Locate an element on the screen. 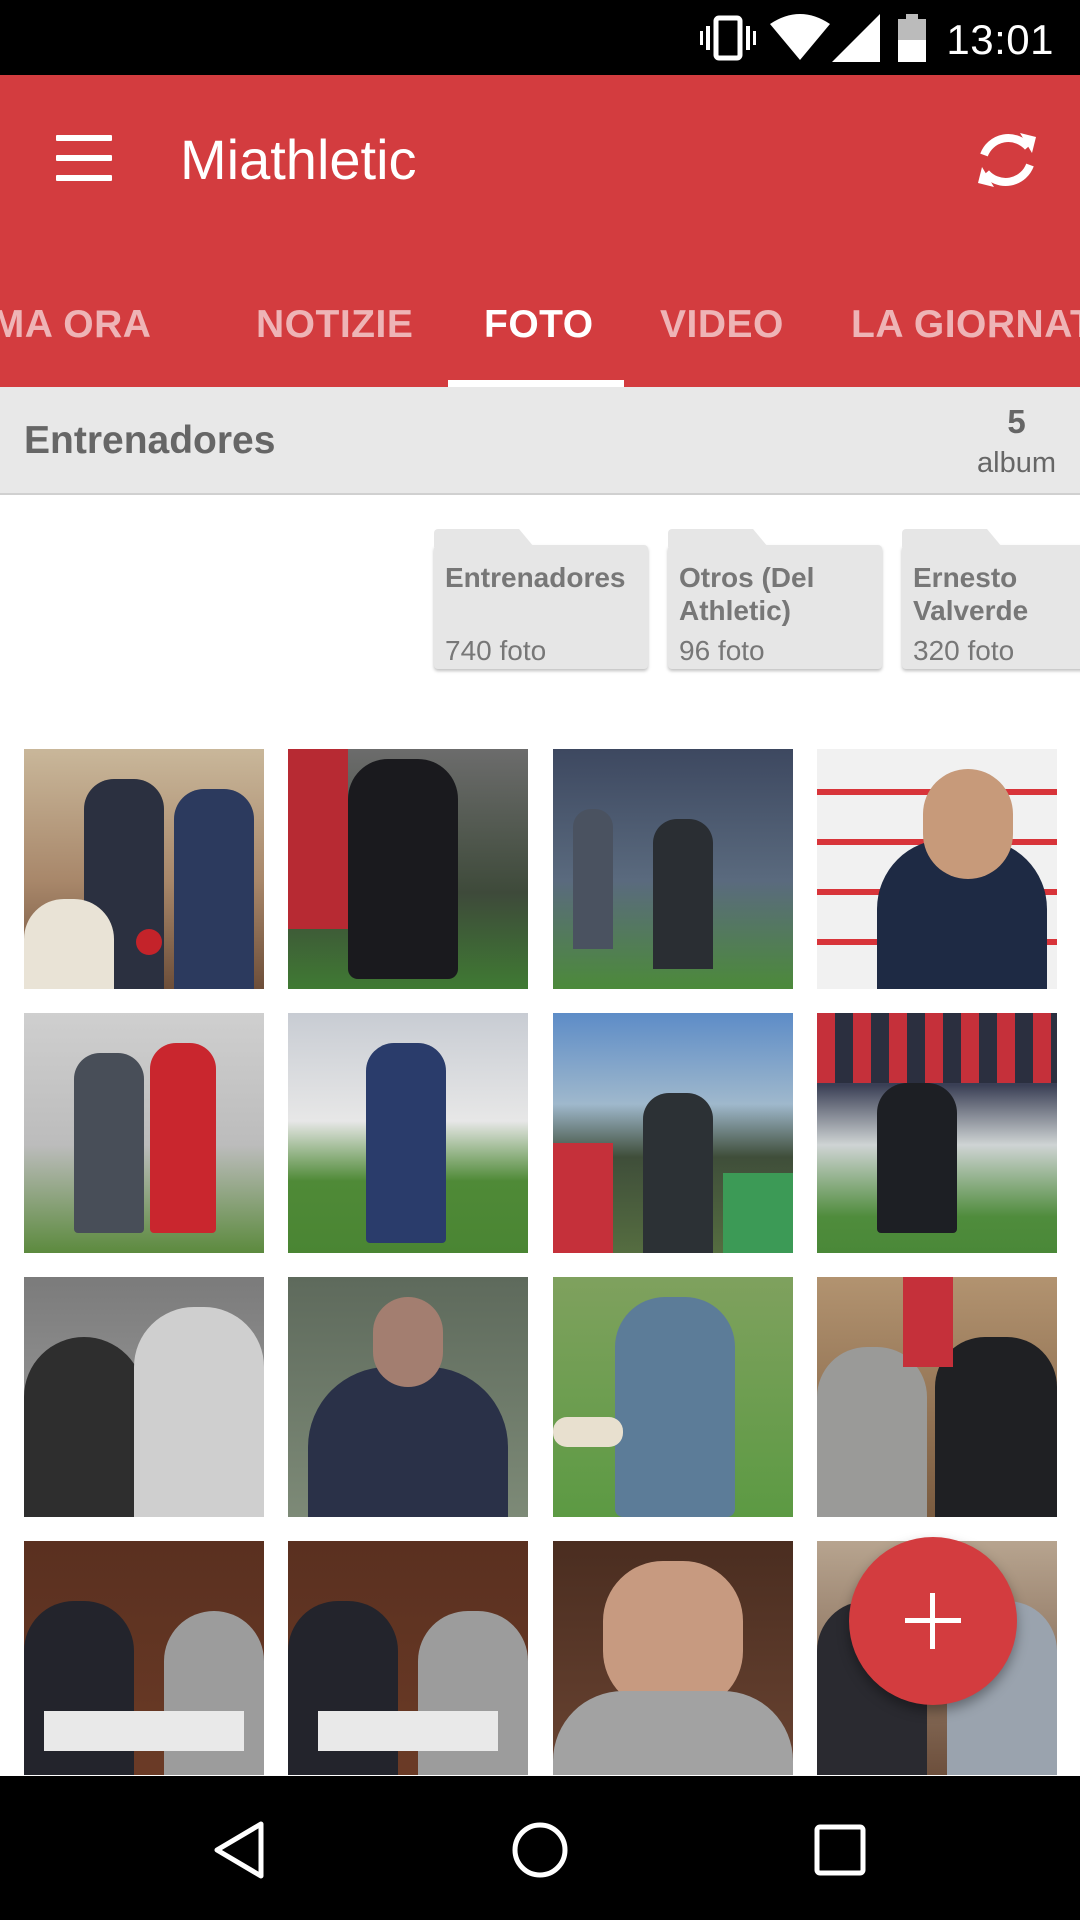 The image size is (1080, 1920). tab-notizie: NOTIZIE is located at coordinates (334, 325).